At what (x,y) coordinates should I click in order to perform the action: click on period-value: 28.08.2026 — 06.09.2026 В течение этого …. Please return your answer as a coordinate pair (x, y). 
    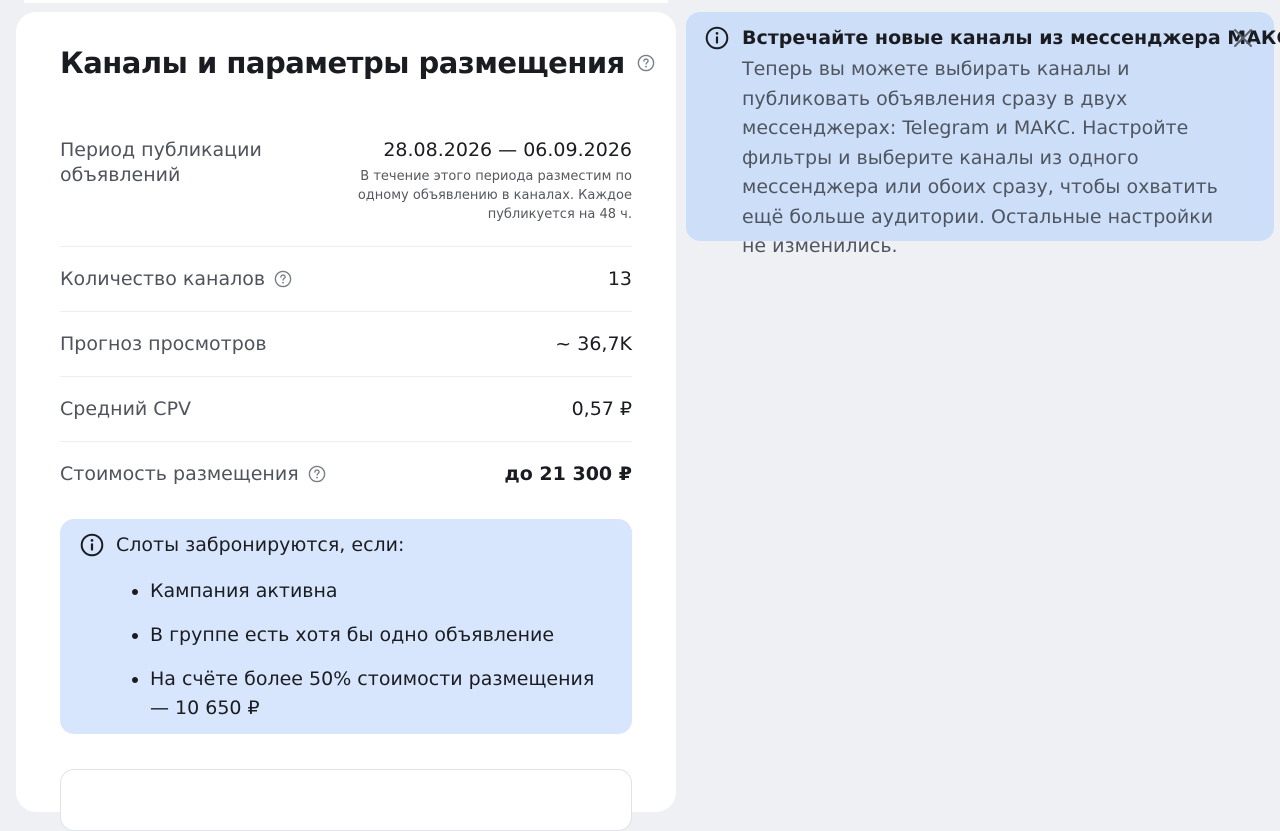
    Looking at the image, I should click on (482, 181).